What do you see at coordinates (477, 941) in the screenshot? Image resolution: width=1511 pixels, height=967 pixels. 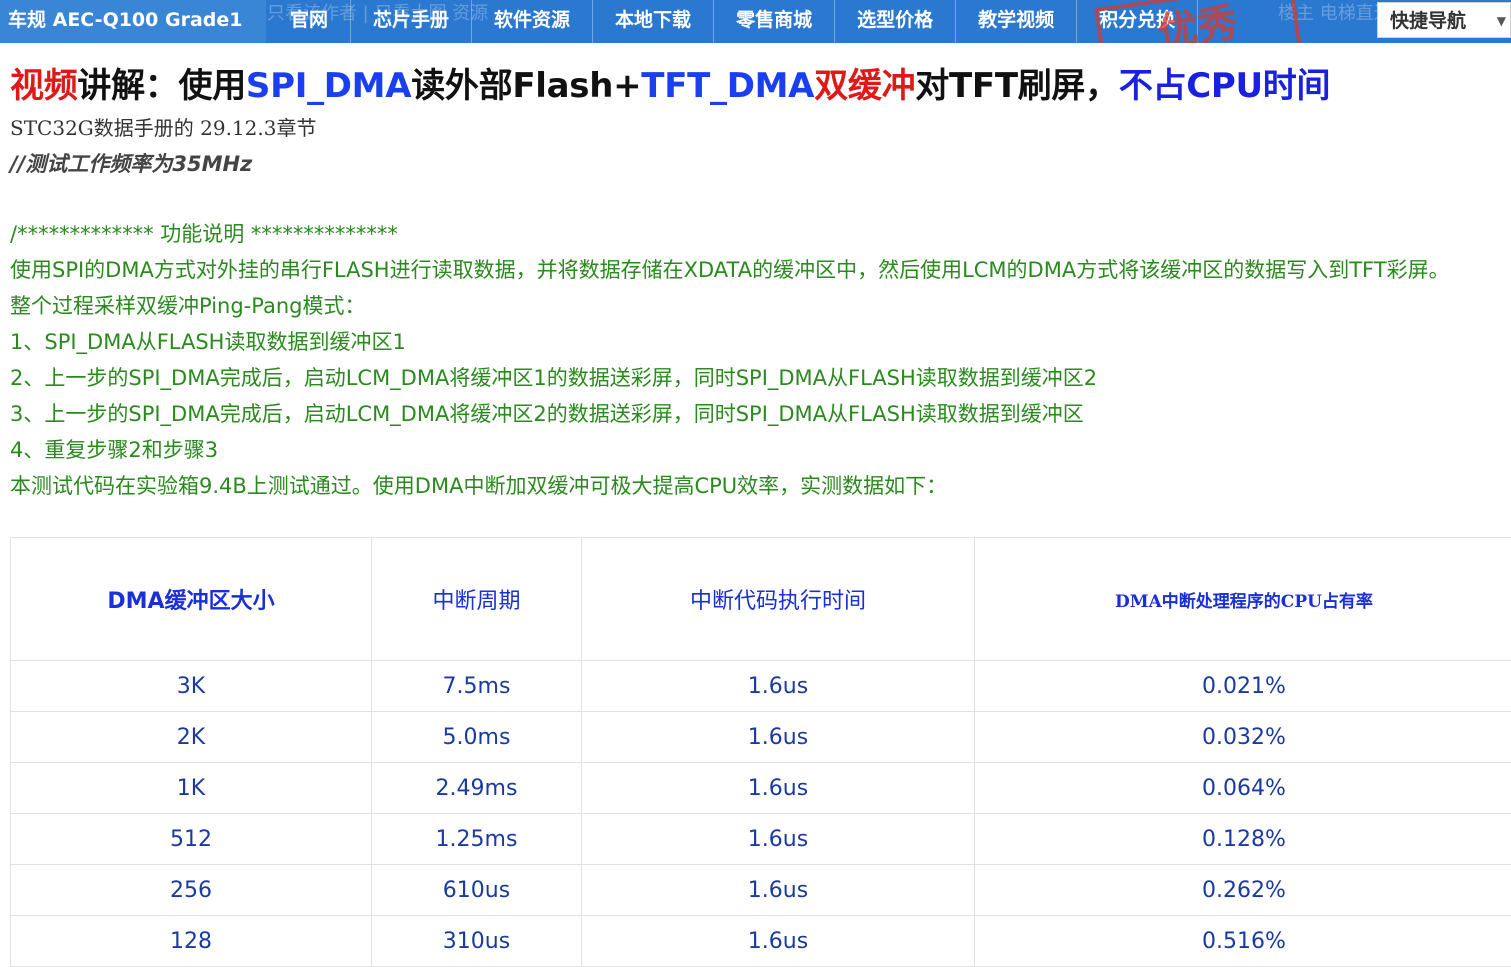 I see `cell-interrupt-period: 310us` at bounding box center [477, 941].